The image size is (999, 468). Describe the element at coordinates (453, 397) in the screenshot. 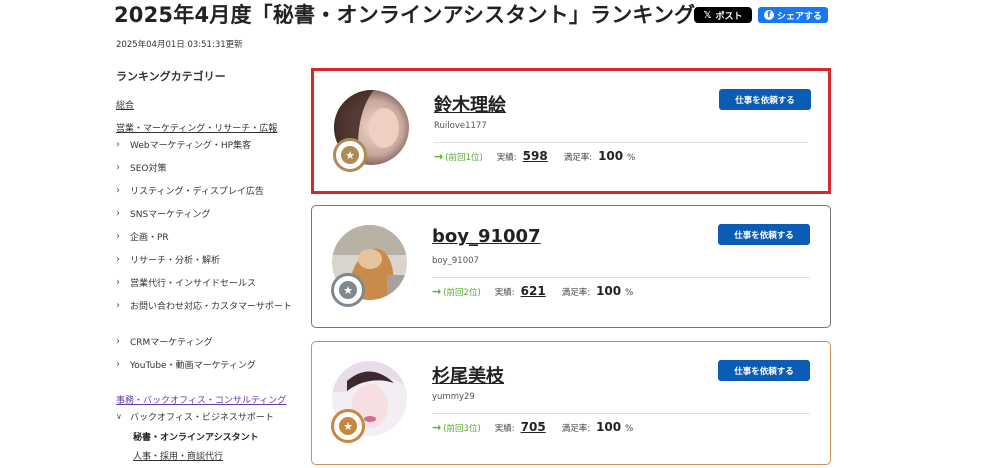

I see `worker-id: yummy29` at that location.